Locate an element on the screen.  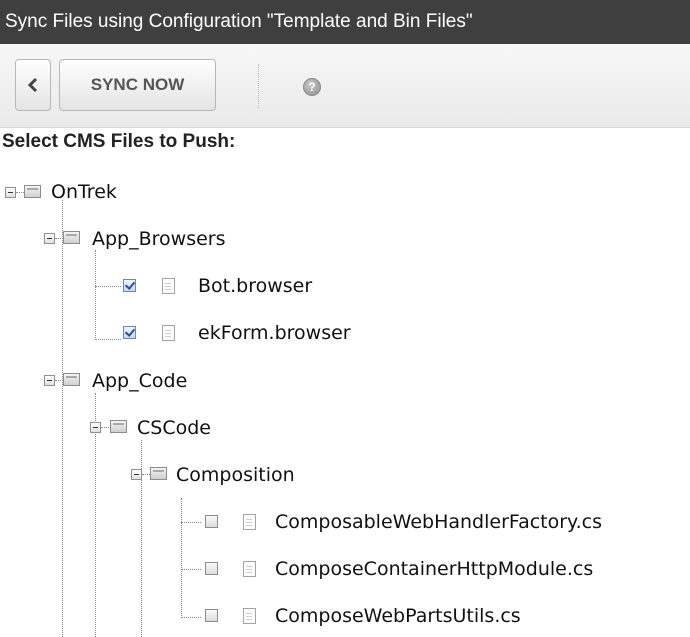
chevron-left-icon is located at coordinates (32, 85).